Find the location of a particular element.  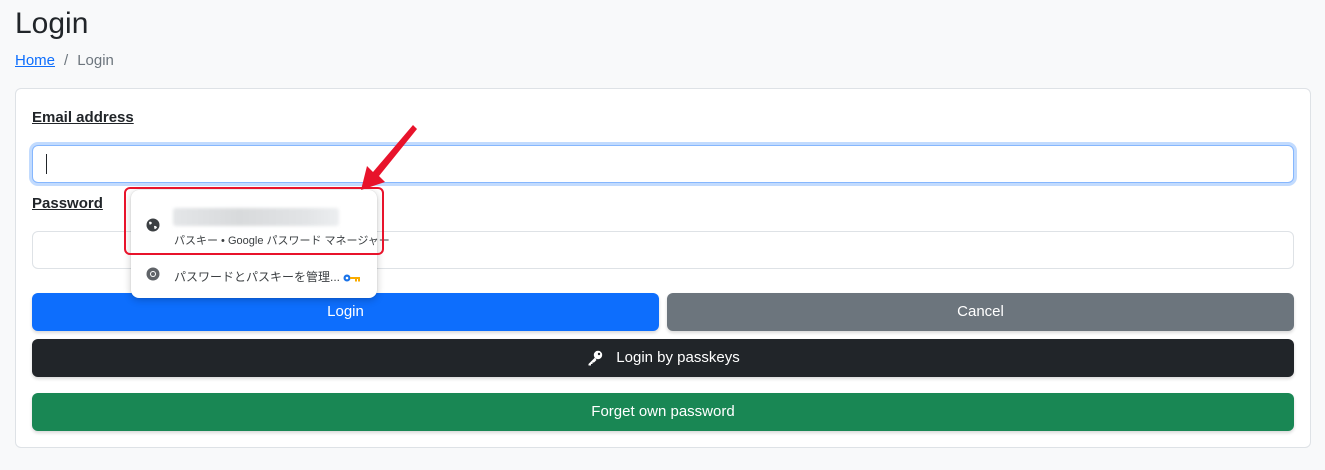

breadcrumb: Home / Login is located at coordinates (64, 61).